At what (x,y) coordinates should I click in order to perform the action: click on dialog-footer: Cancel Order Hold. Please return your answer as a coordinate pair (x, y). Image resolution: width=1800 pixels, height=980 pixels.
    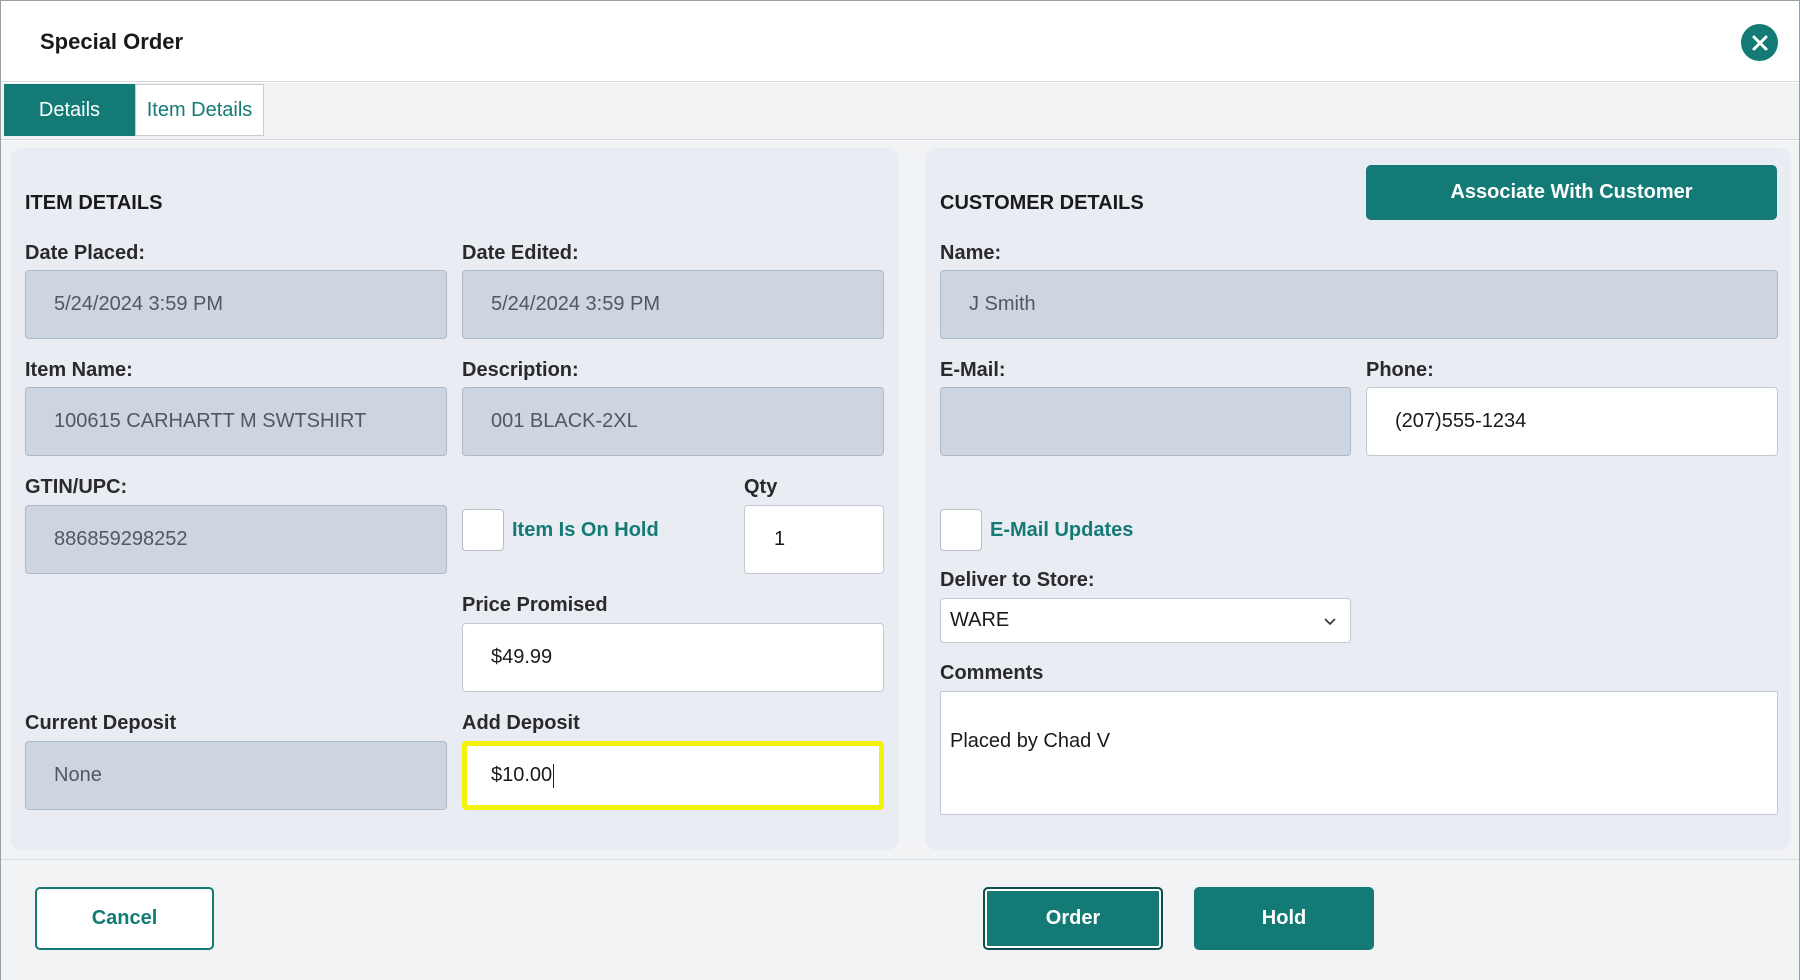
    Looking at the image, I should click on (900, 919).